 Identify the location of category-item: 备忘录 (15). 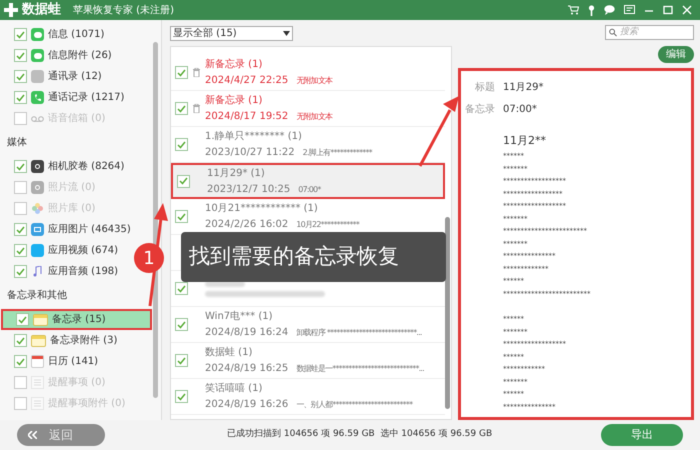
(76, 319).